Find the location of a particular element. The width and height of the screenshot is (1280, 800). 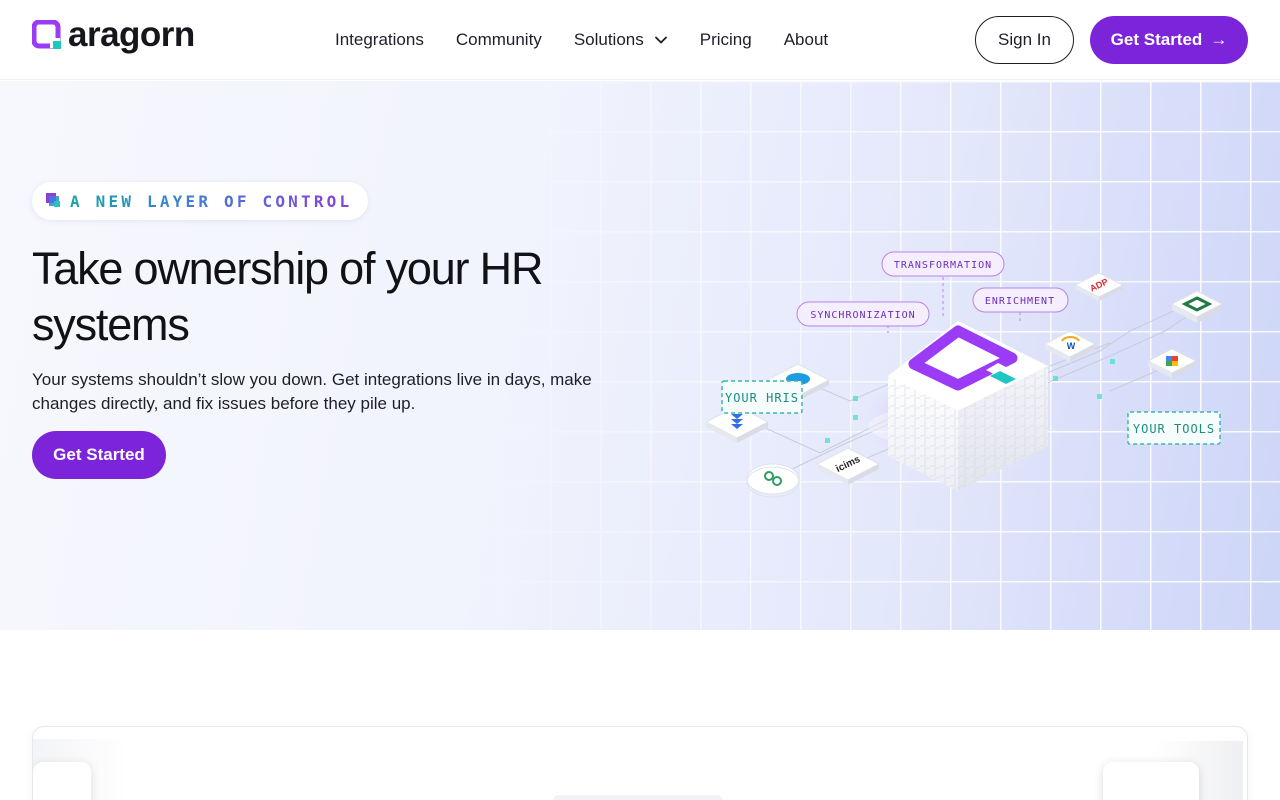

chevron-down-icon is located at coordinates (660, 40).